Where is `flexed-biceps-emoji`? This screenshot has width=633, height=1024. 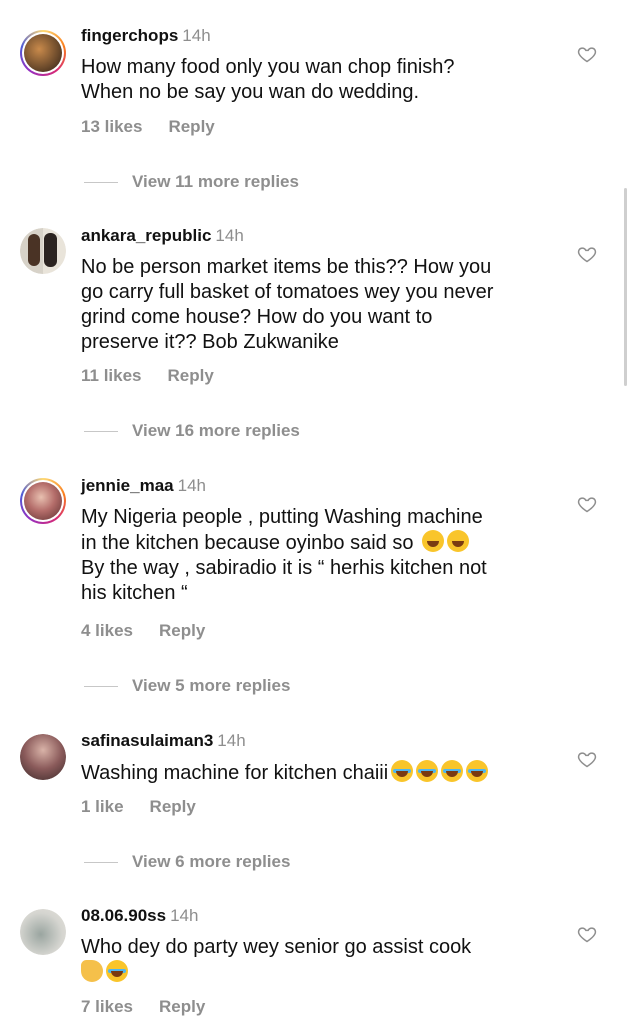 flexed-biceps-emoji is located at coordinates (92, 971).